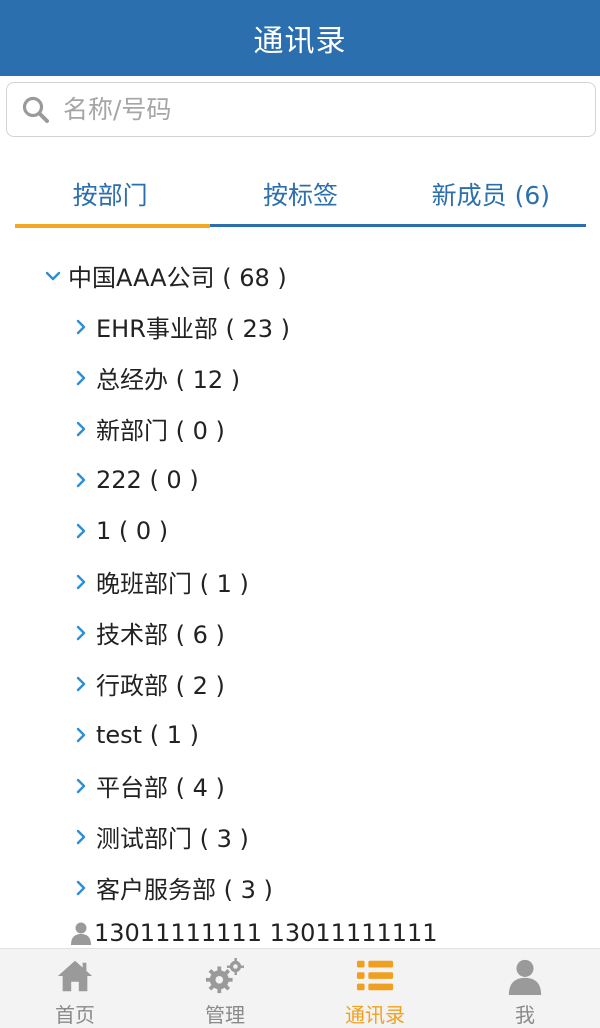 This screenshot has width=600, height=1028. What do you see at coordinates (160, 635) in the screenshot?
I see `tree-item-label: 技术部 ( 6 )` at bounding box center [160, 635].